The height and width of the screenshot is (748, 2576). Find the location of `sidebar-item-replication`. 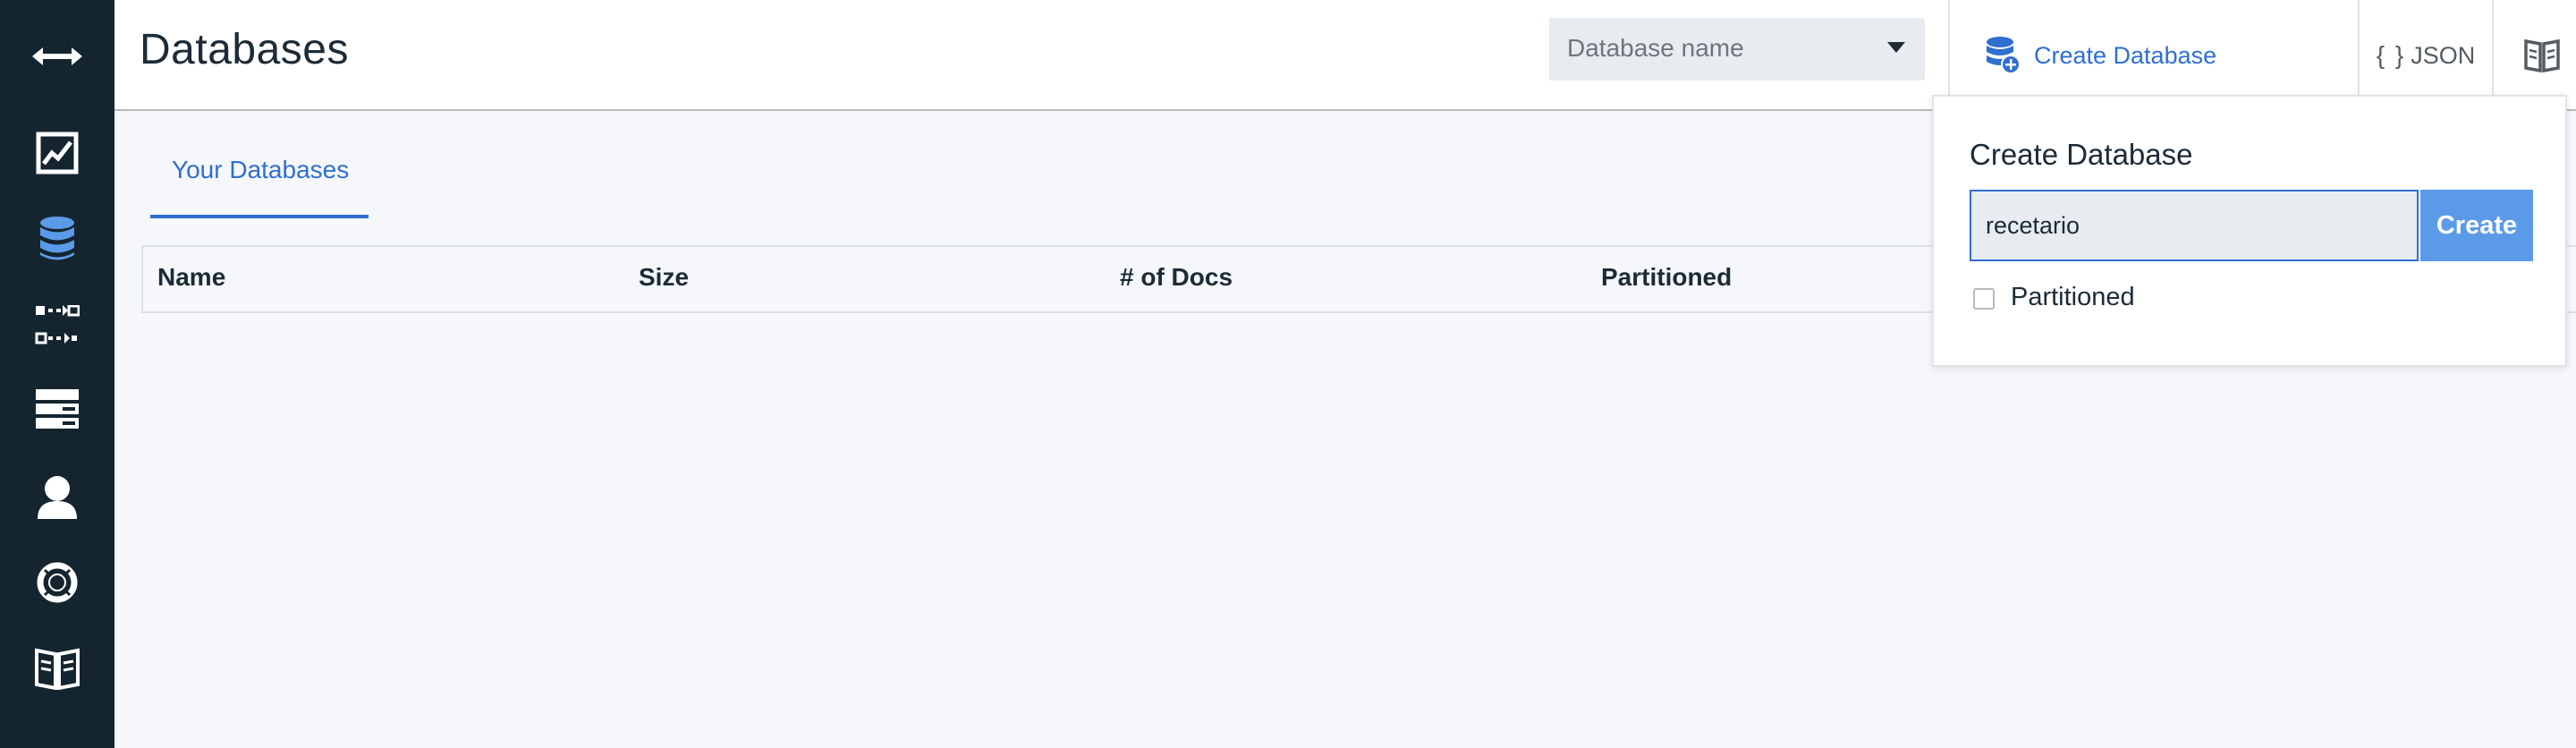

sidebar-item-replication is located at coordinates (57, 325).